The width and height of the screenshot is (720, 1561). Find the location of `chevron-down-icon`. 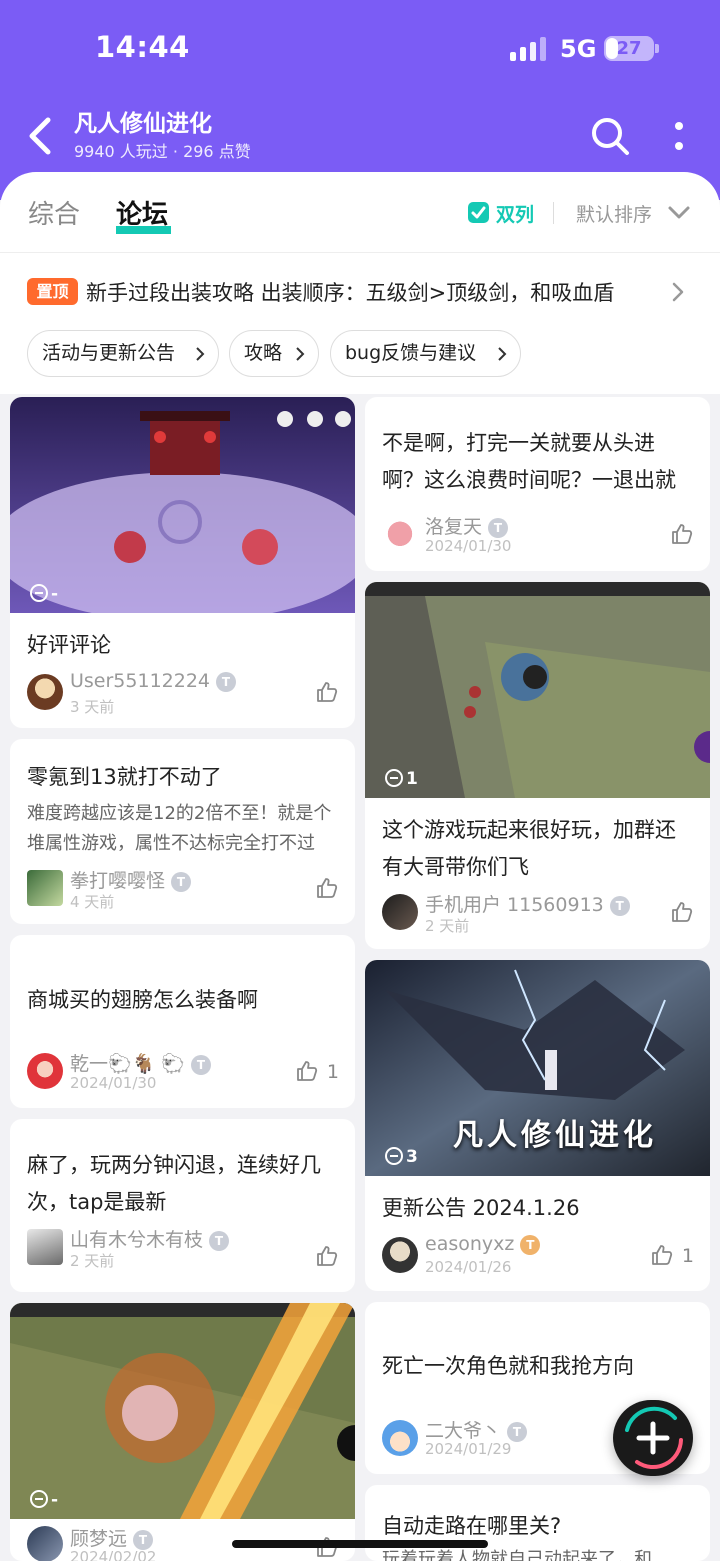

chevron-down-icon is located at coordinates (679, 212).